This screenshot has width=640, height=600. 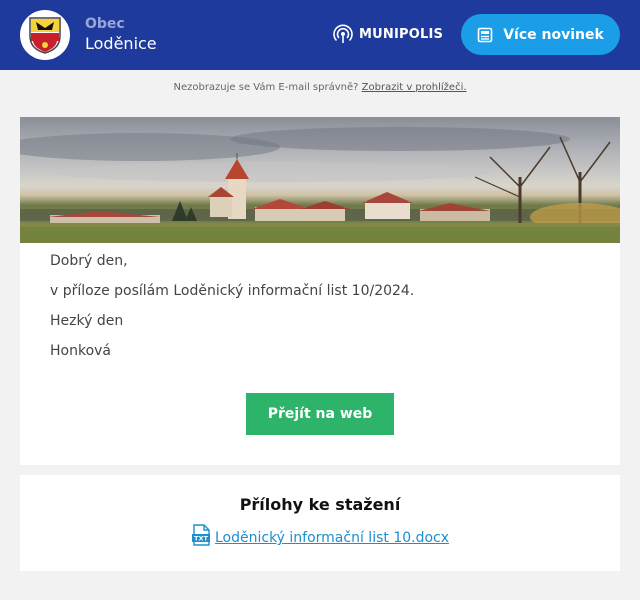 I want to click on svg-text: TXT, so click(x=201, y=539).